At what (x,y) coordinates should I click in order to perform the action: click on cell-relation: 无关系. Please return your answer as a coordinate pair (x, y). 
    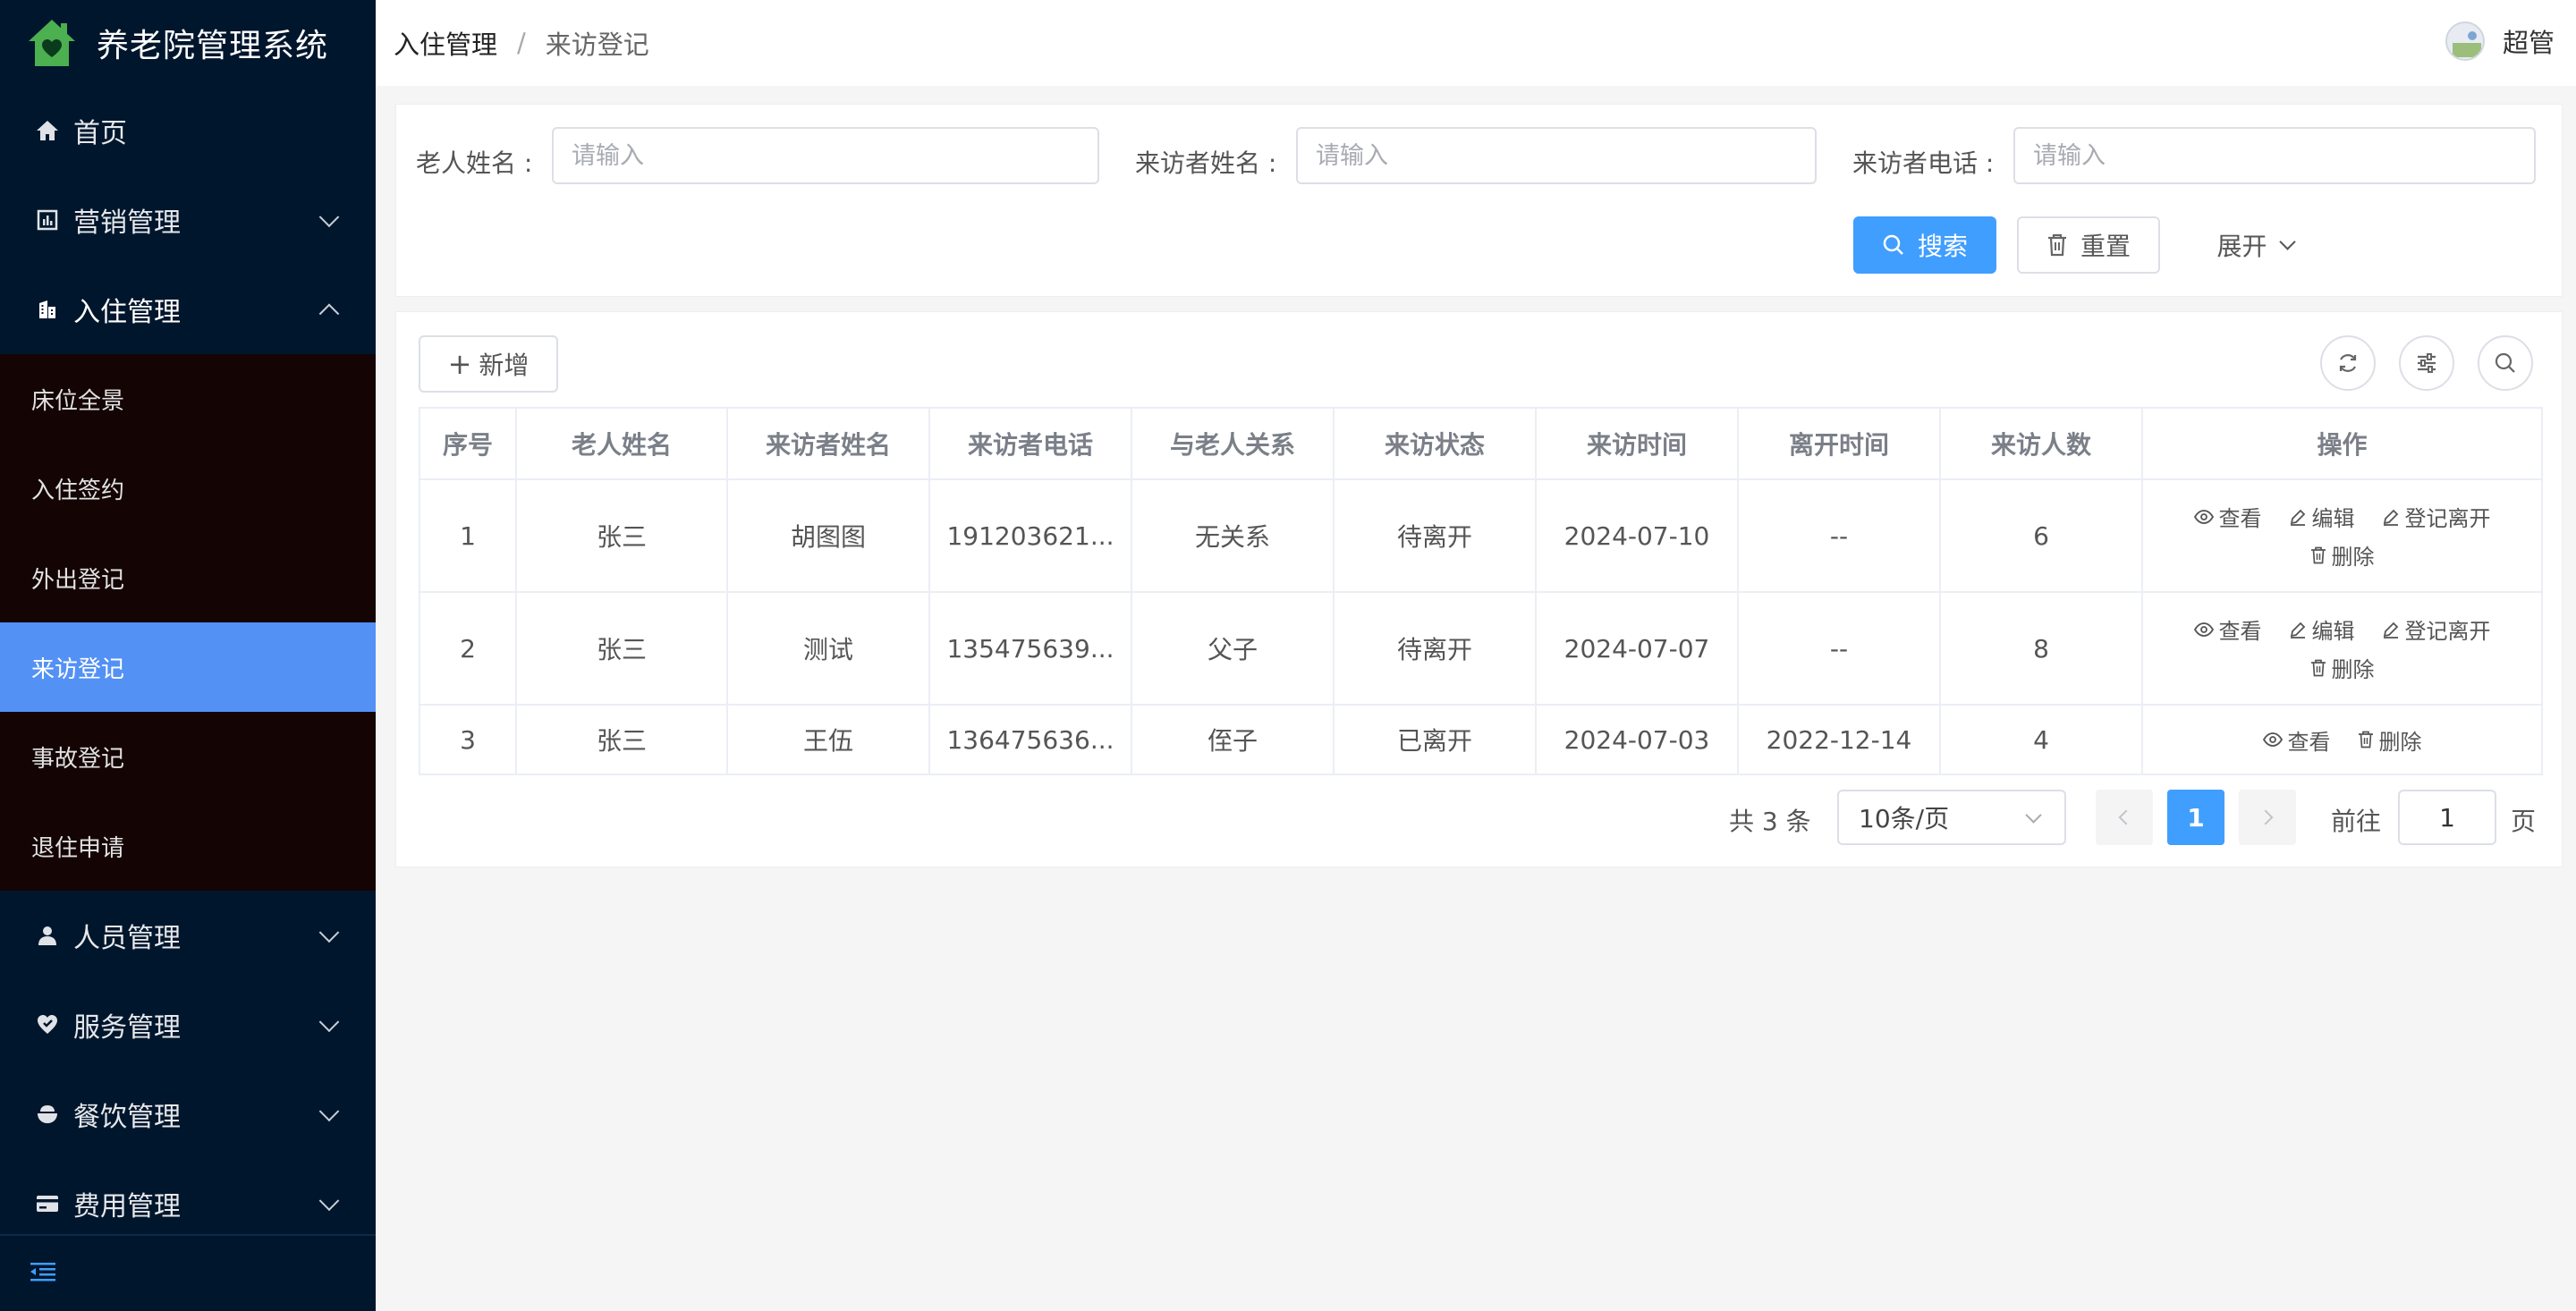
    Looking at the image, I should click on (1233, 535).